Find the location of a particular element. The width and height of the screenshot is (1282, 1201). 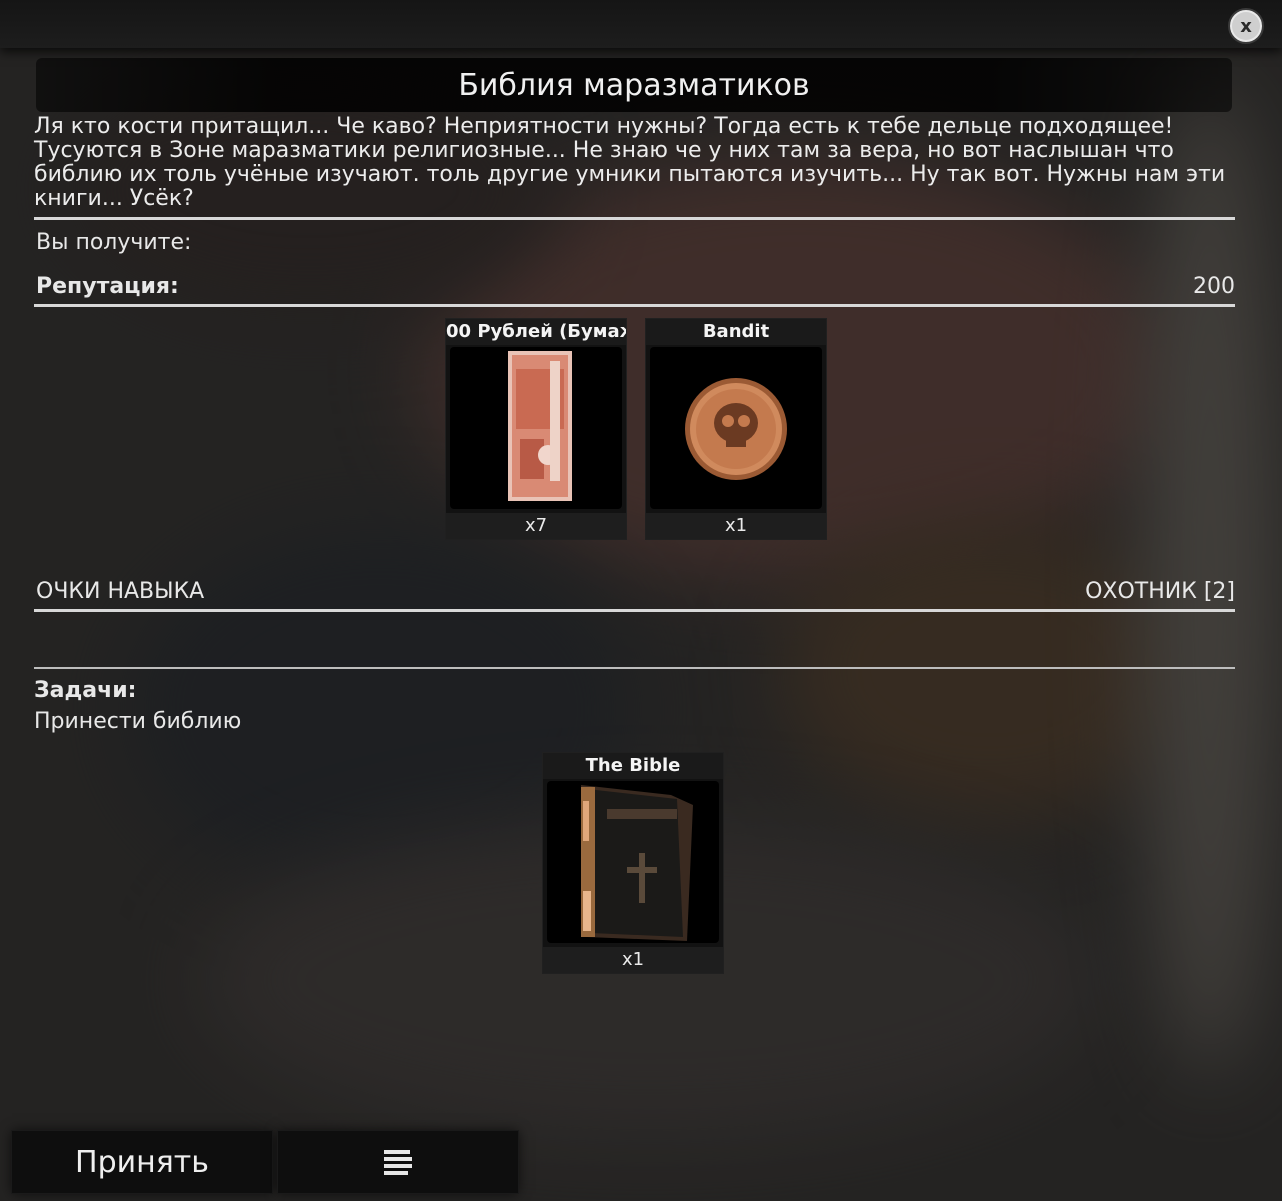

reward-item-banknote: 00 Рублей (Бумажн x7 is located at coordinates (536, 429).